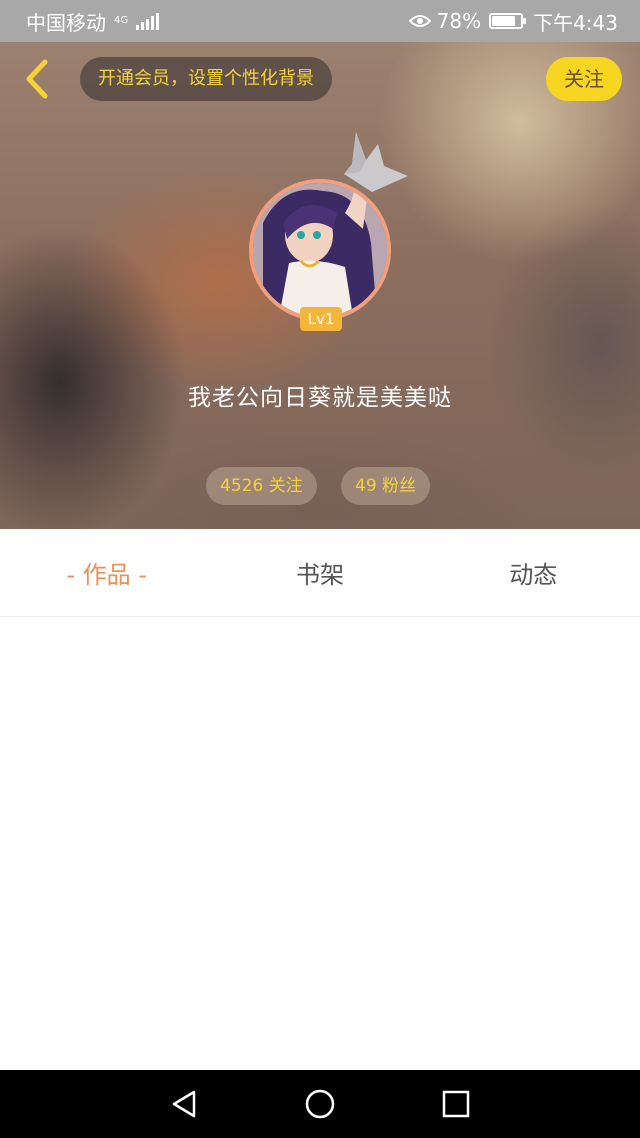  What do you see at coordinates (459, 21) in the screenshot?
I see `battery-percent: 78%` at bounding box center [459, 21].